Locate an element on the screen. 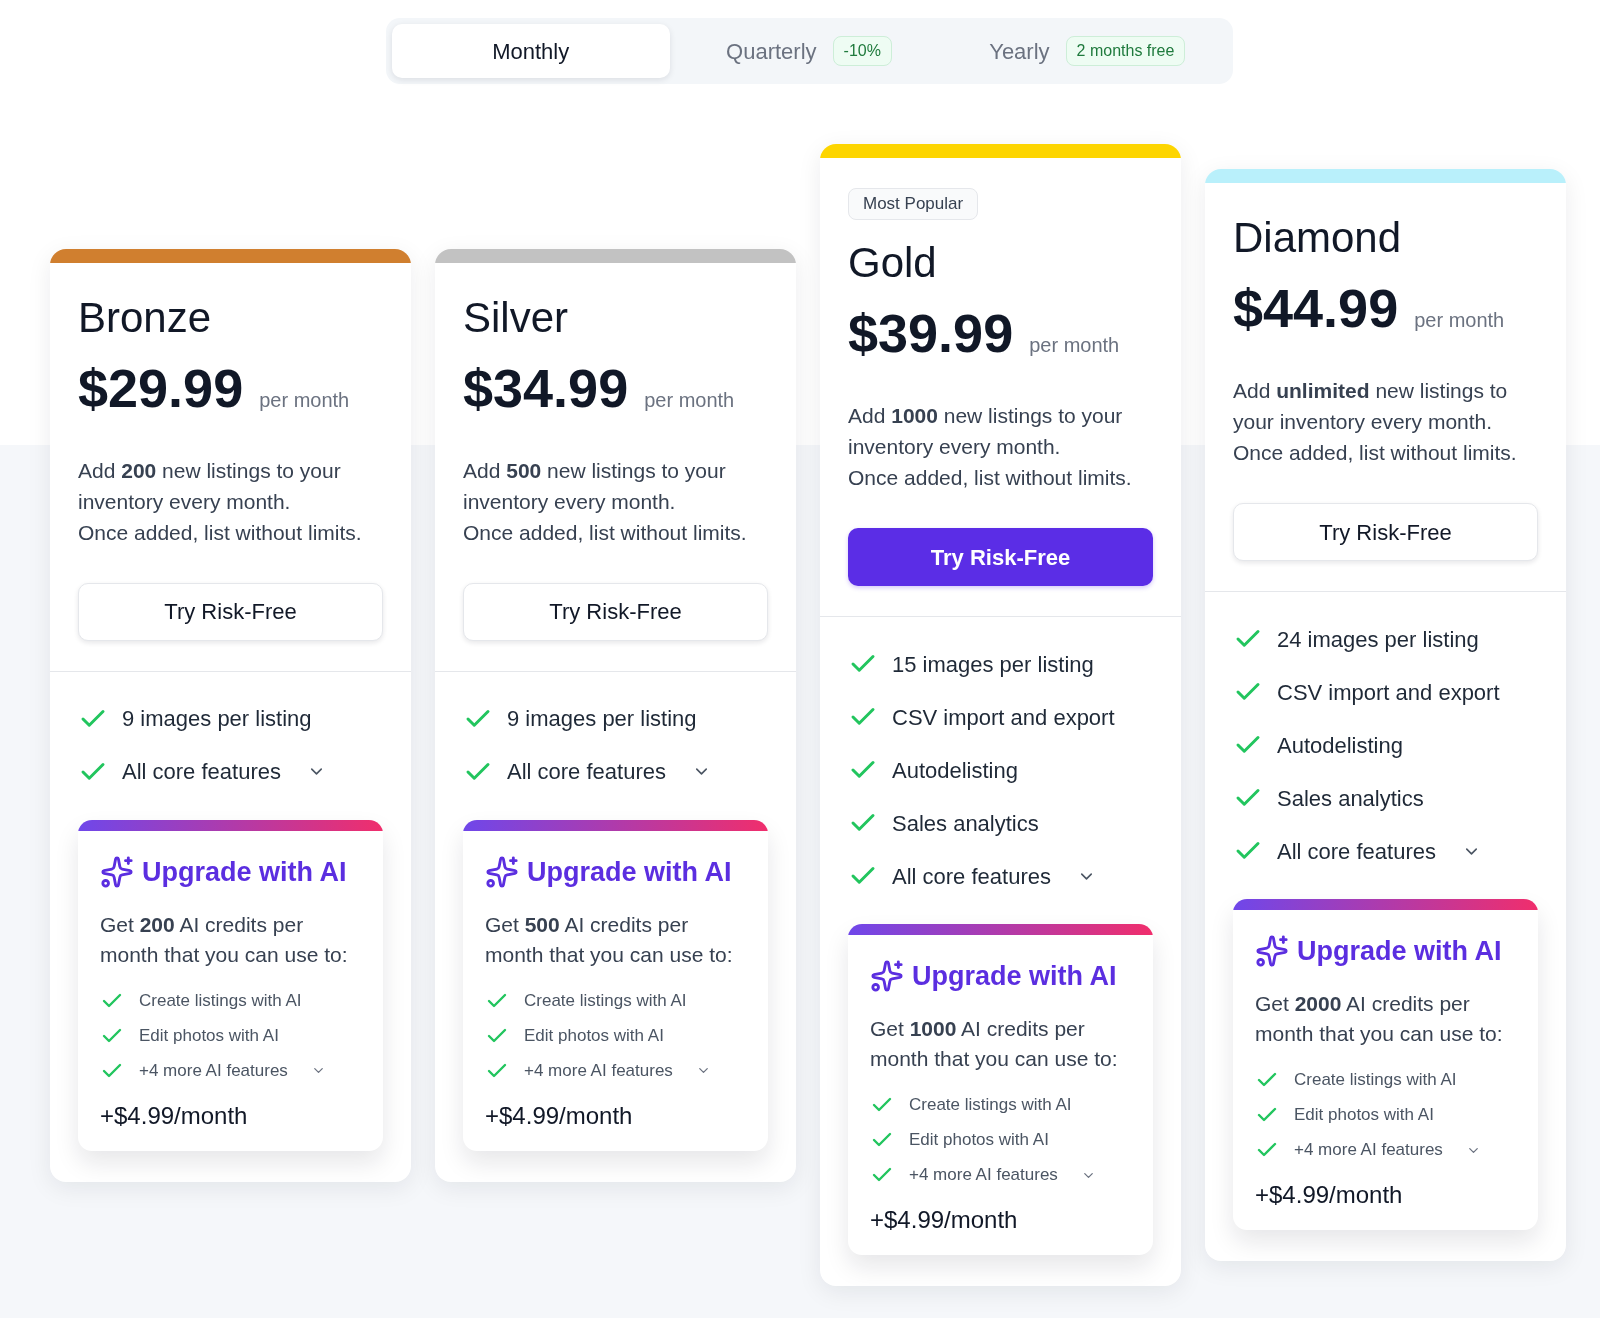 The image size is (1600, 1318). plan-price: $39.99 is located at coordinates (931, 333).